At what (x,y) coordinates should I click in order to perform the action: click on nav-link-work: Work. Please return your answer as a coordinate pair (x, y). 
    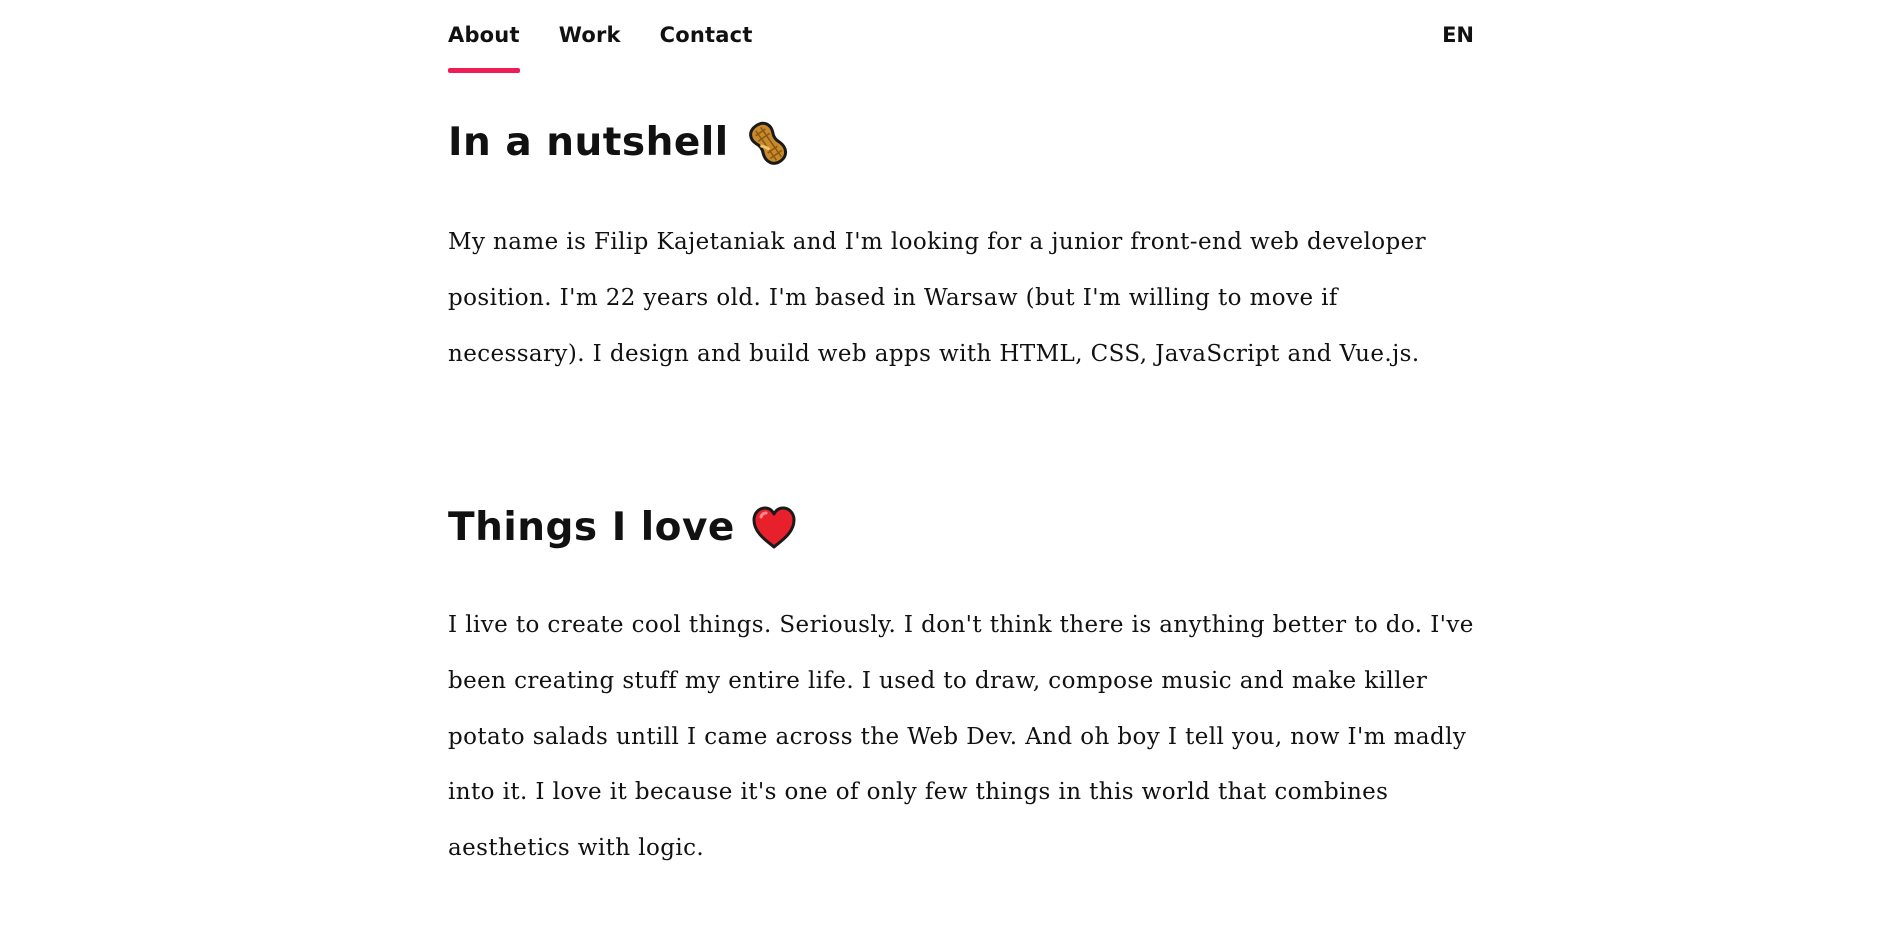
    Looking at the image, I should click on (590, 35).